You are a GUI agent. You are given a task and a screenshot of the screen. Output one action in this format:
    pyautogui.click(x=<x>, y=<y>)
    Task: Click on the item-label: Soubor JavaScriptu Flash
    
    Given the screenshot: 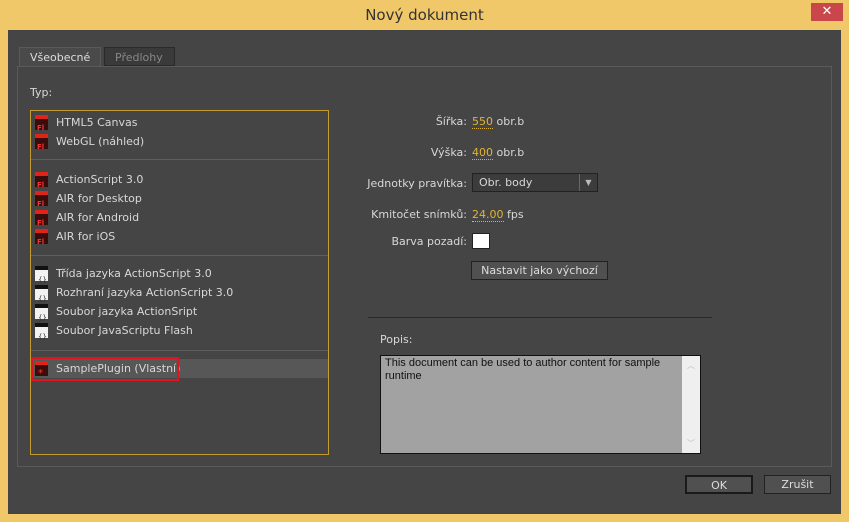 What is the action you would take?
    pyautogui.click(x=124, y=330)
    